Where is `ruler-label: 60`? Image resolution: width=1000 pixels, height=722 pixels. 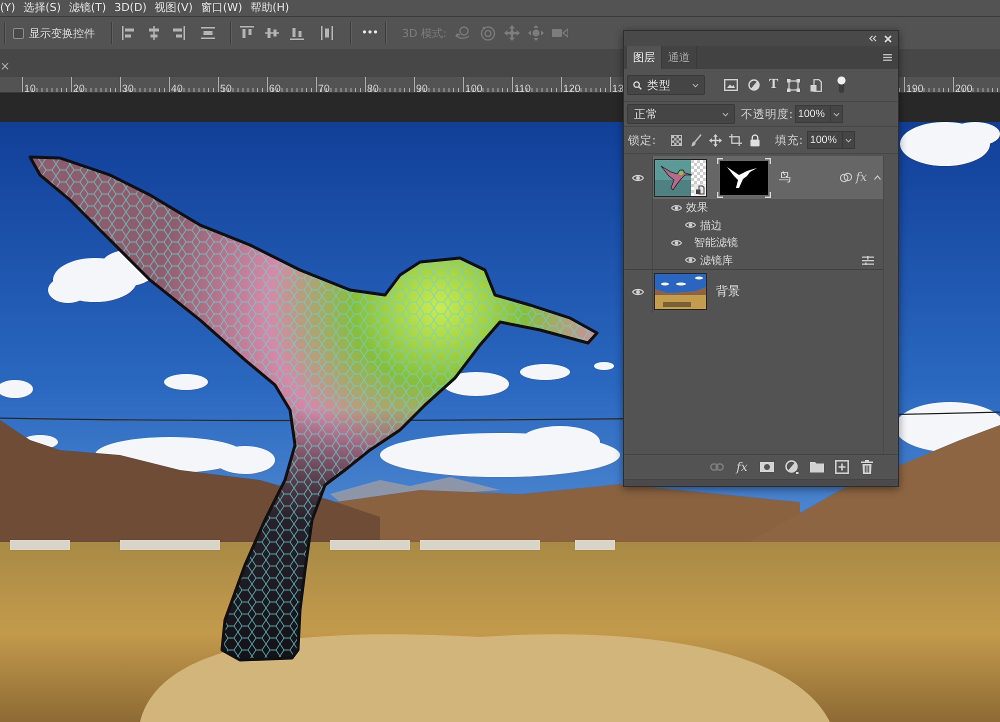
ruler-label: 60 is located at coordinates (275, 87).